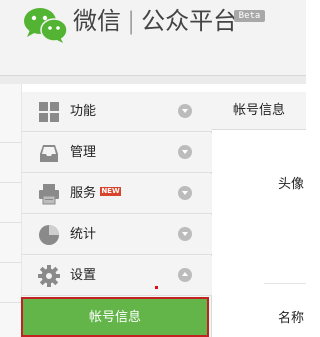  I want to click on wechat-logo-icon, so click(45, 25).